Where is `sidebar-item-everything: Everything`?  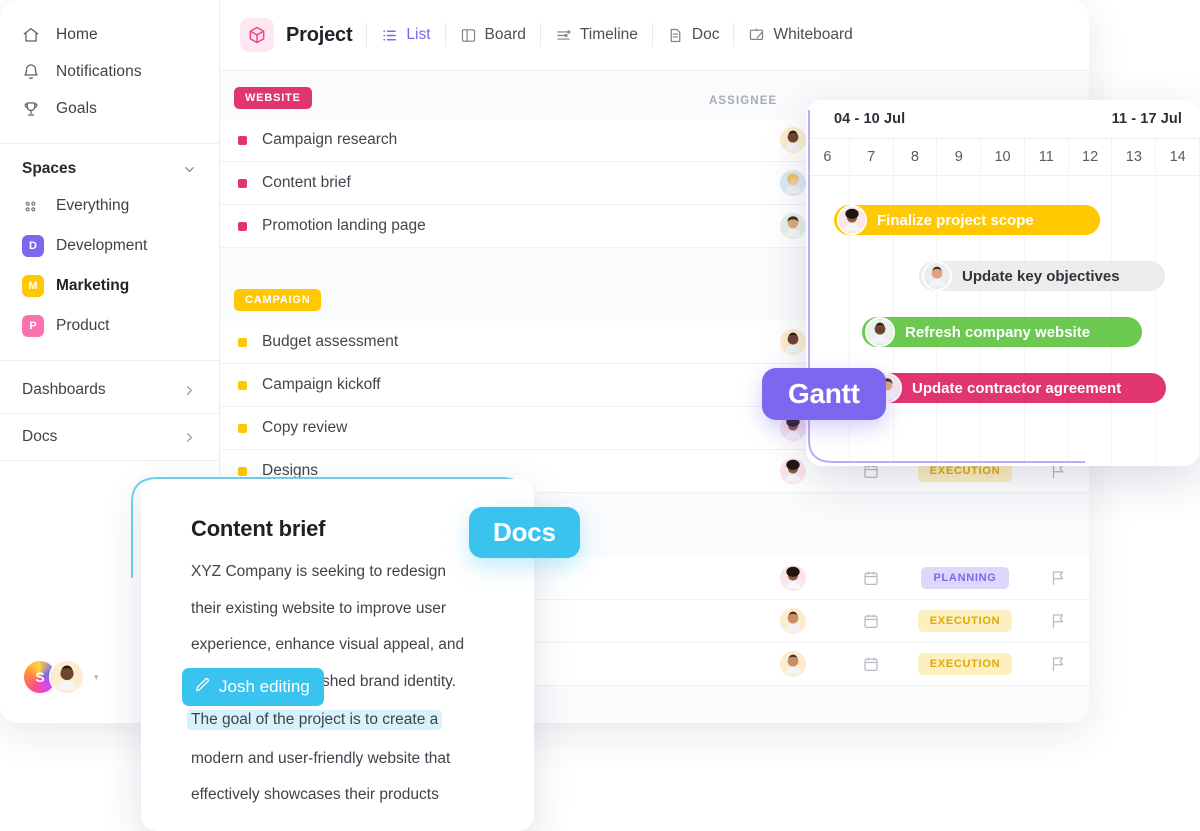
sidebar-item-everything: Everything is located at coordinates (109, 206).